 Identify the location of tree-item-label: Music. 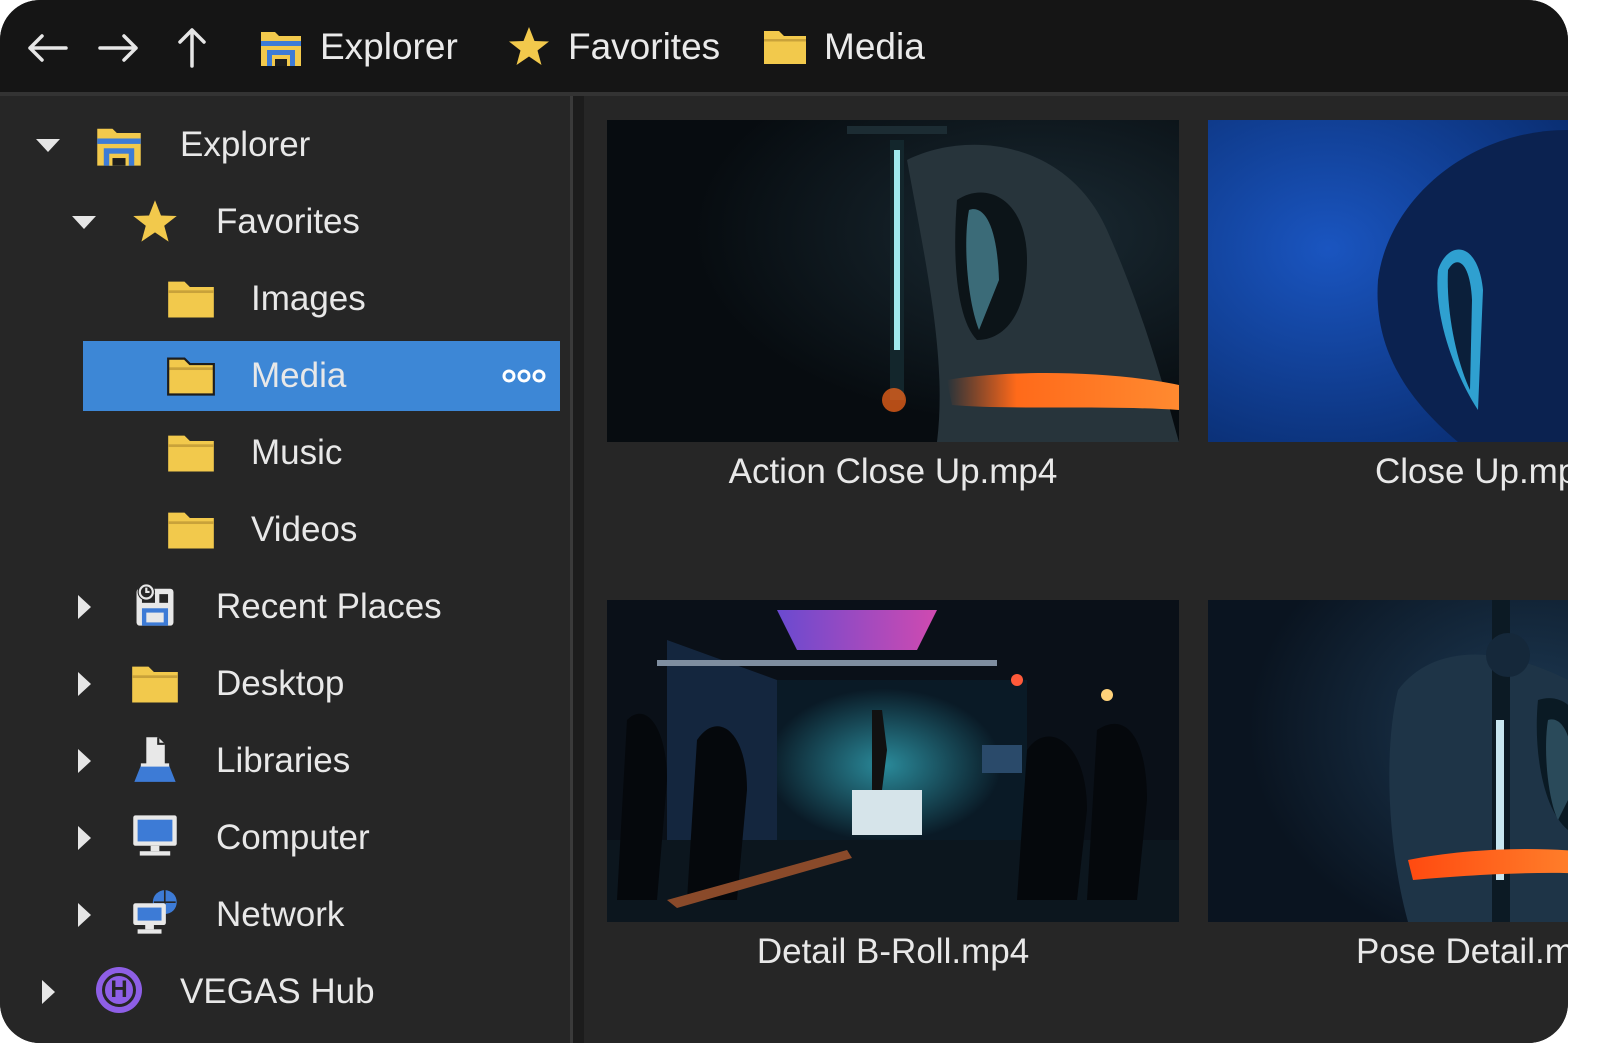
(297, 452).